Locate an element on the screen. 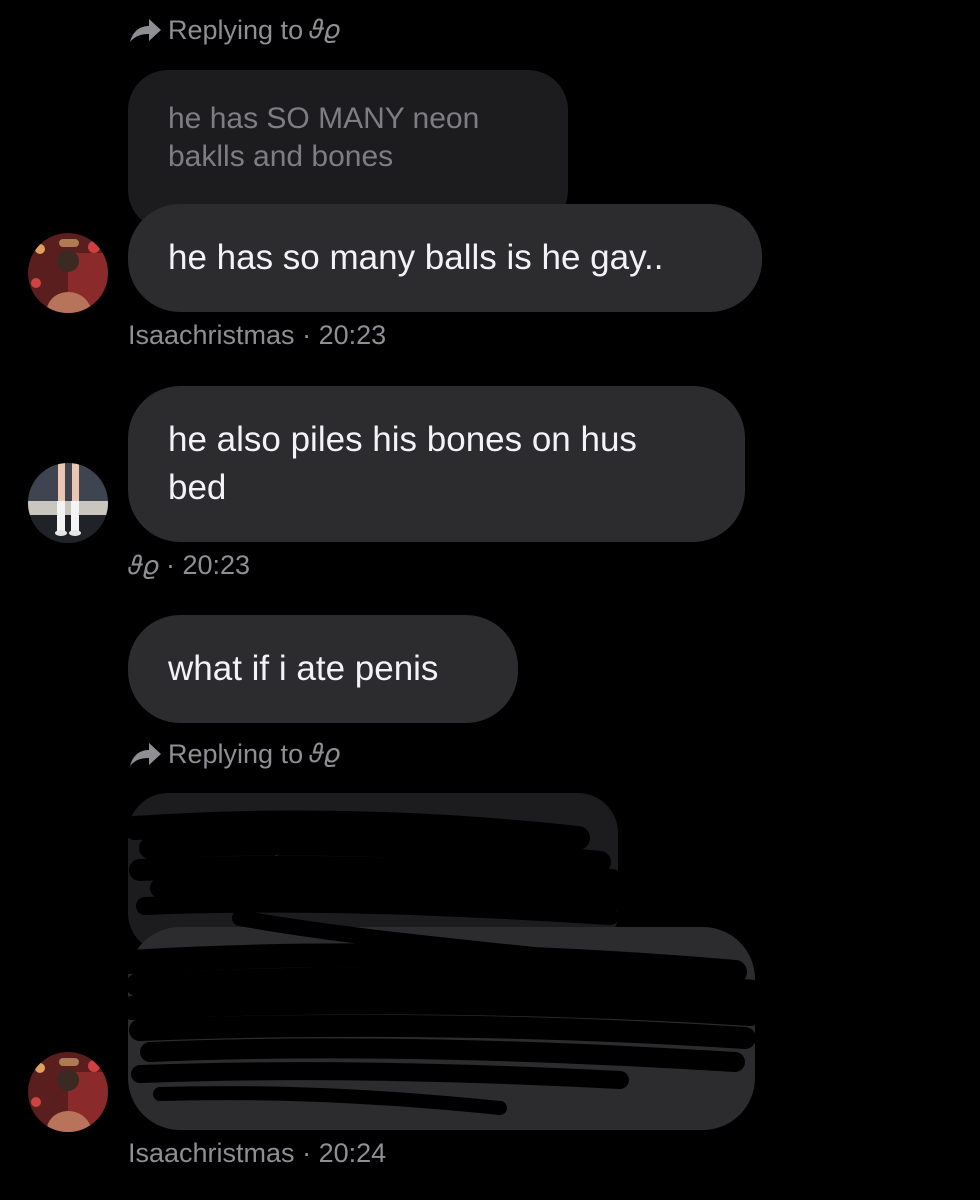 The image size is (980, 1200). message-text: what if i ate penis is located at coordinates (303, 668).